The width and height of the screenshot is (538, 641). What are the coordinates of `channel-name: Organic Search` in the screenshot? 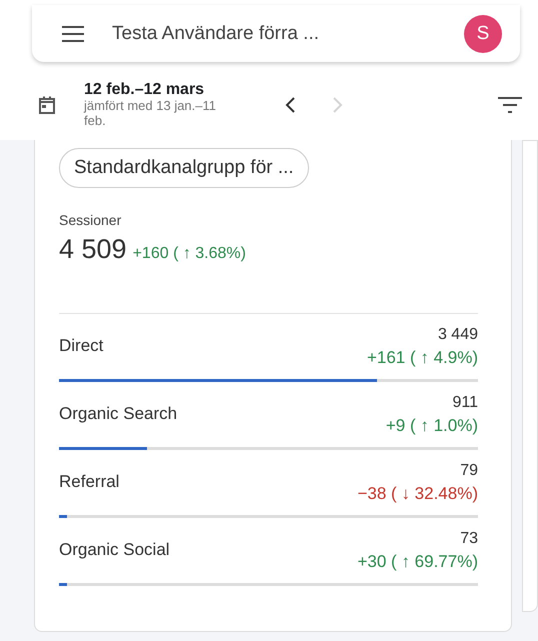 It's located at (118, 414).